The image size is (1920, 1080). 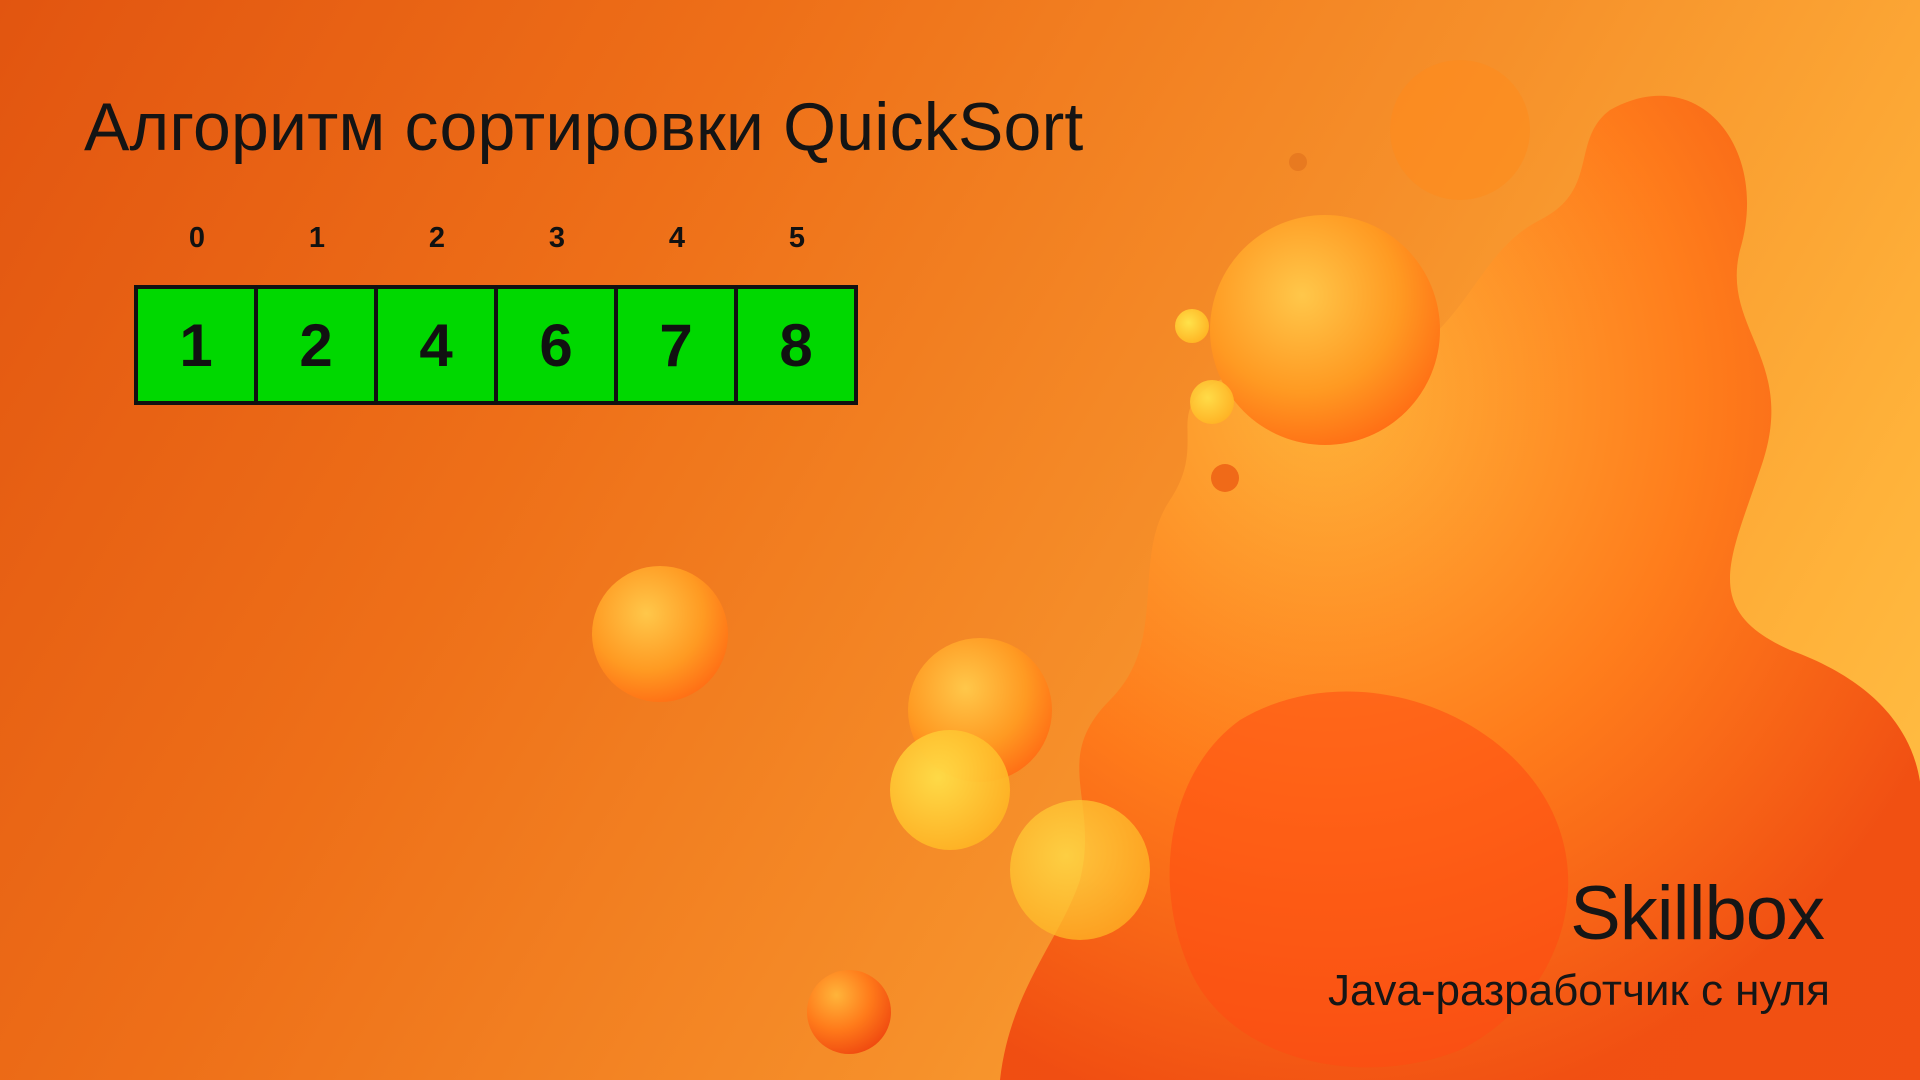 I want to click on array-index: 1, so click(x=317, y=238).